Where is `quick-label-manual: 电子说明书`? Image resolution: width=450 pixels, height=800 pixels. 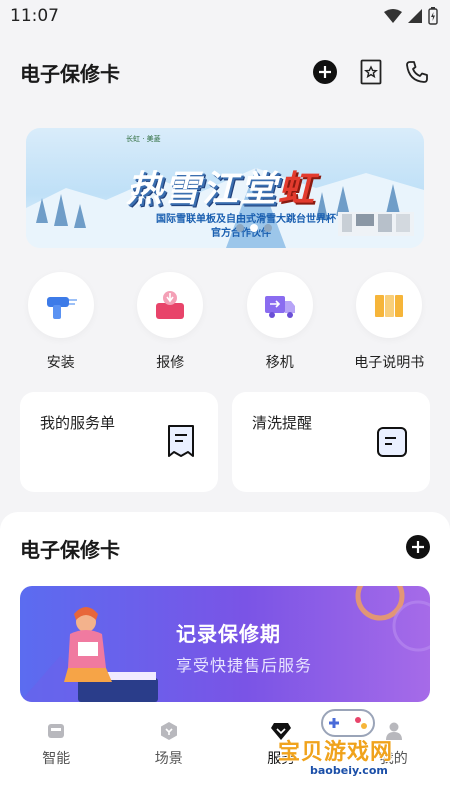 quick-label-manual: 电子说明书 is located at coordinates (389, 363).